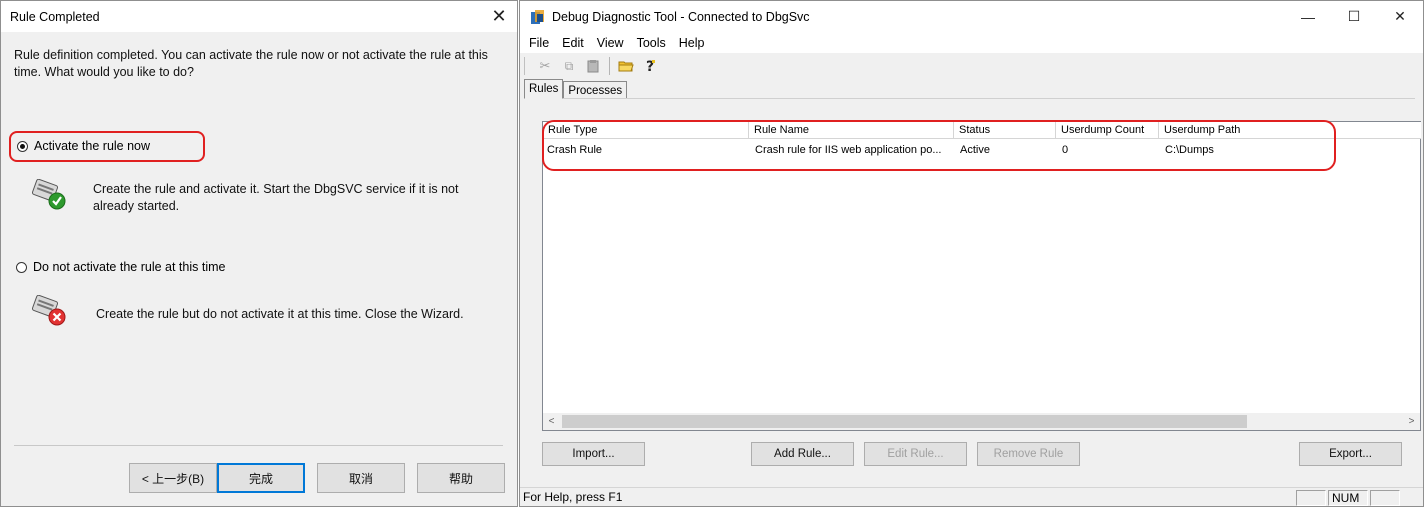 The width and height of the screenshot is (1424, 507). I want to click on status-help-text: For Help, press F1, so click(573, 497).